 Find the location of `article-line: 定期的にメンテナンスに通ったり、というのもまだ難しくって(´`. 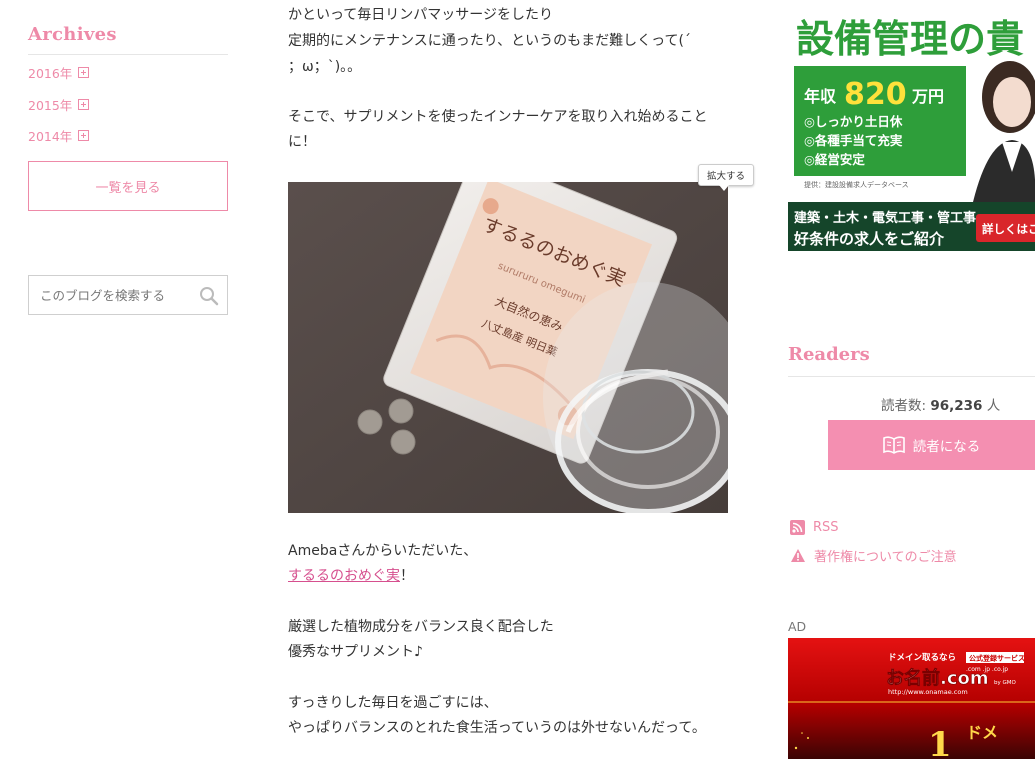

article-line: 定期的にメンテナンスに通ったり、というのもまだ難しくって(´ is located at coordinates (489, 41).